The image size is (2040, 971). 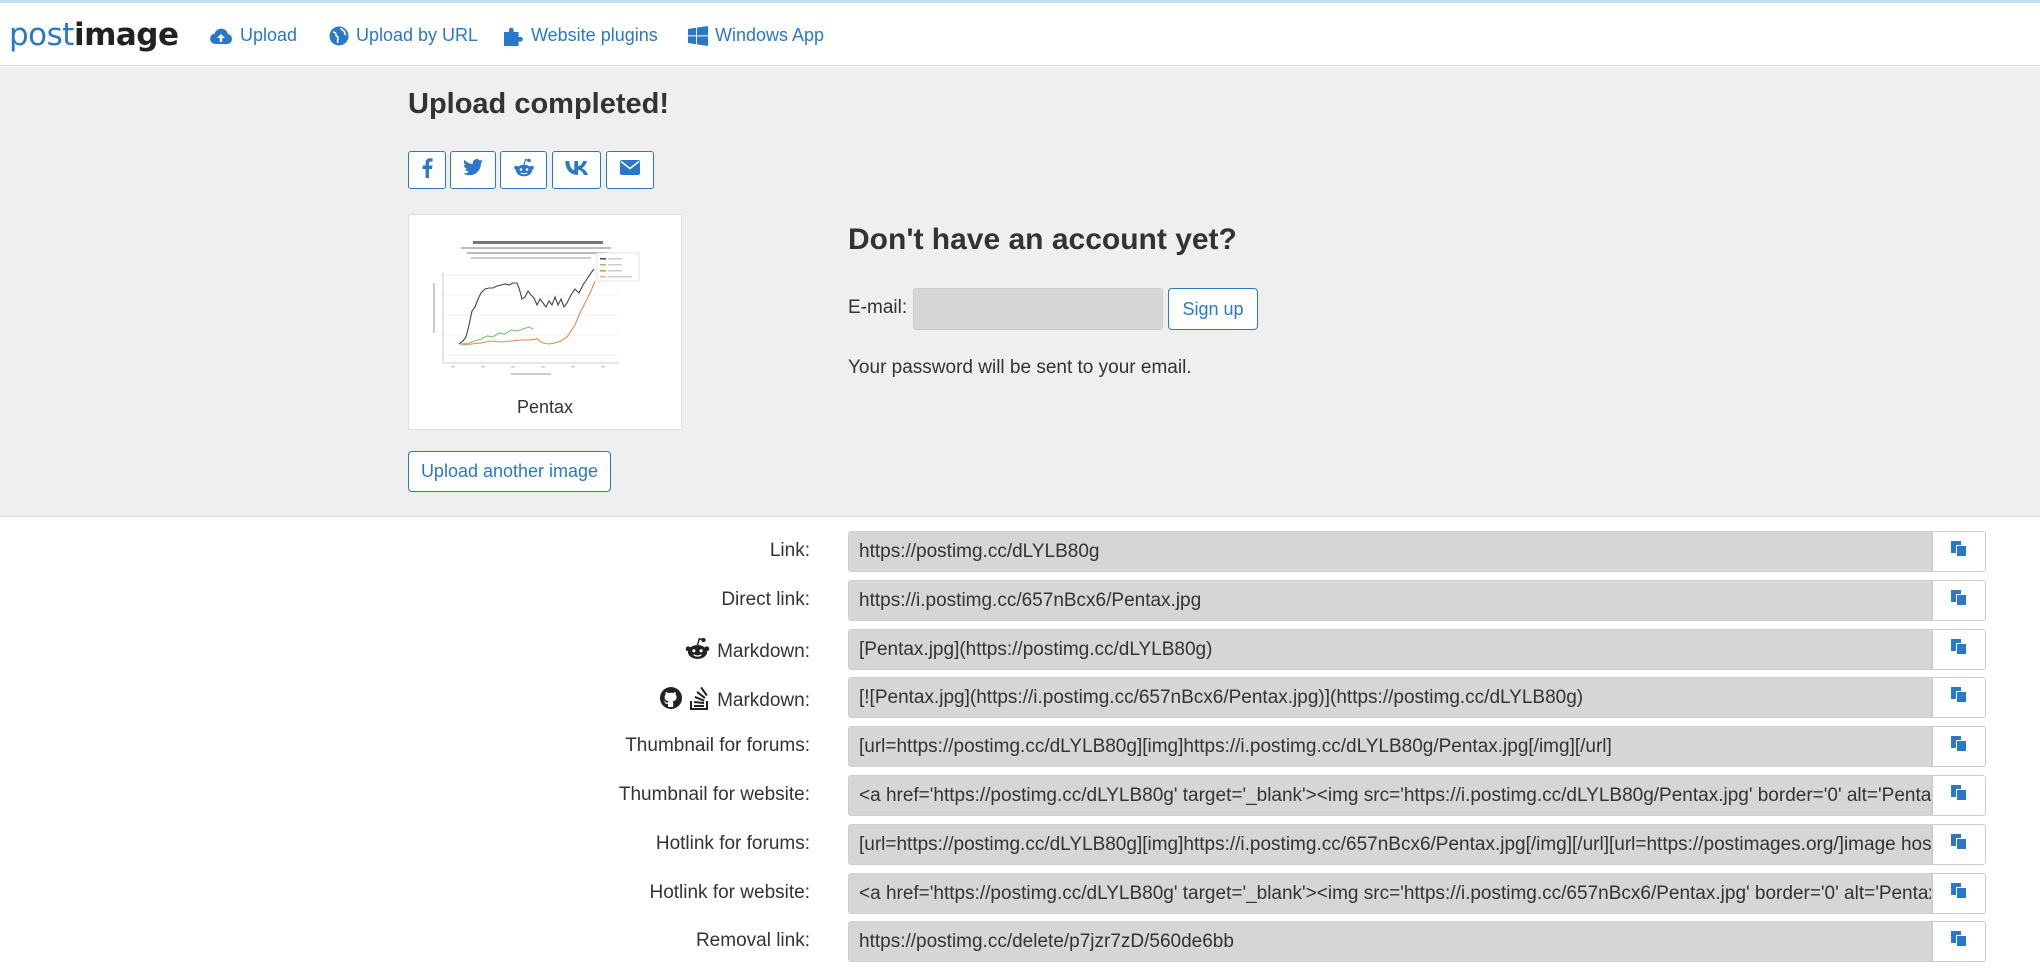 What do you see at coordinates (789, 550) in the screenshot?
I see `link-label: Link:` at bounding box center [789, 550].